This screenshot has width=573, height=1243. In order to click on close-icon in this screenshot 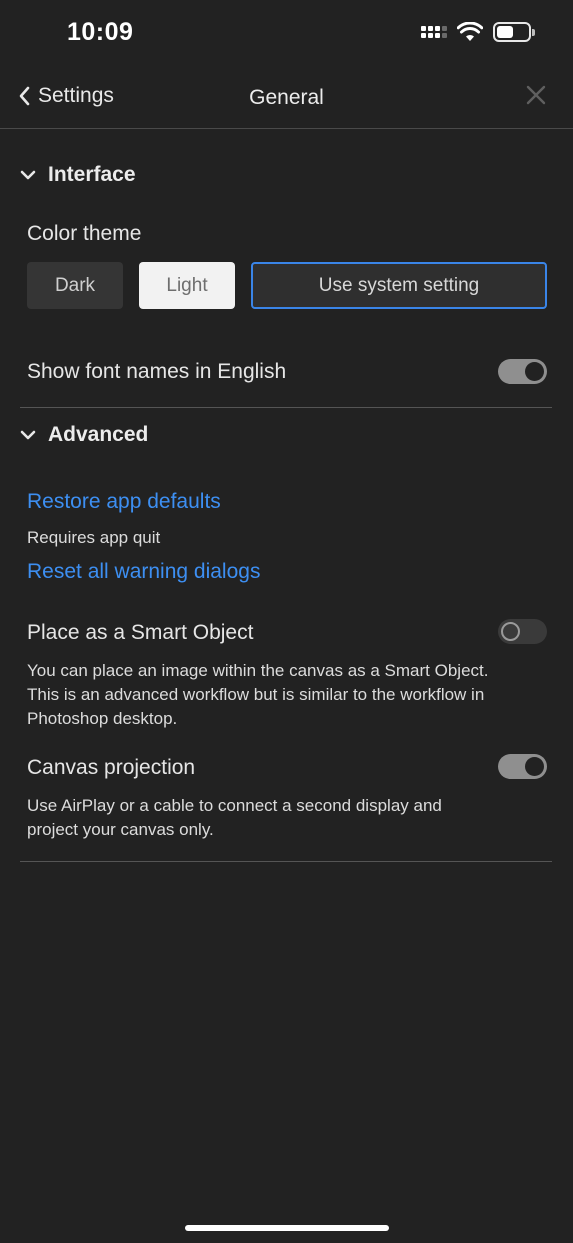, I will do `click(536, 95)`.